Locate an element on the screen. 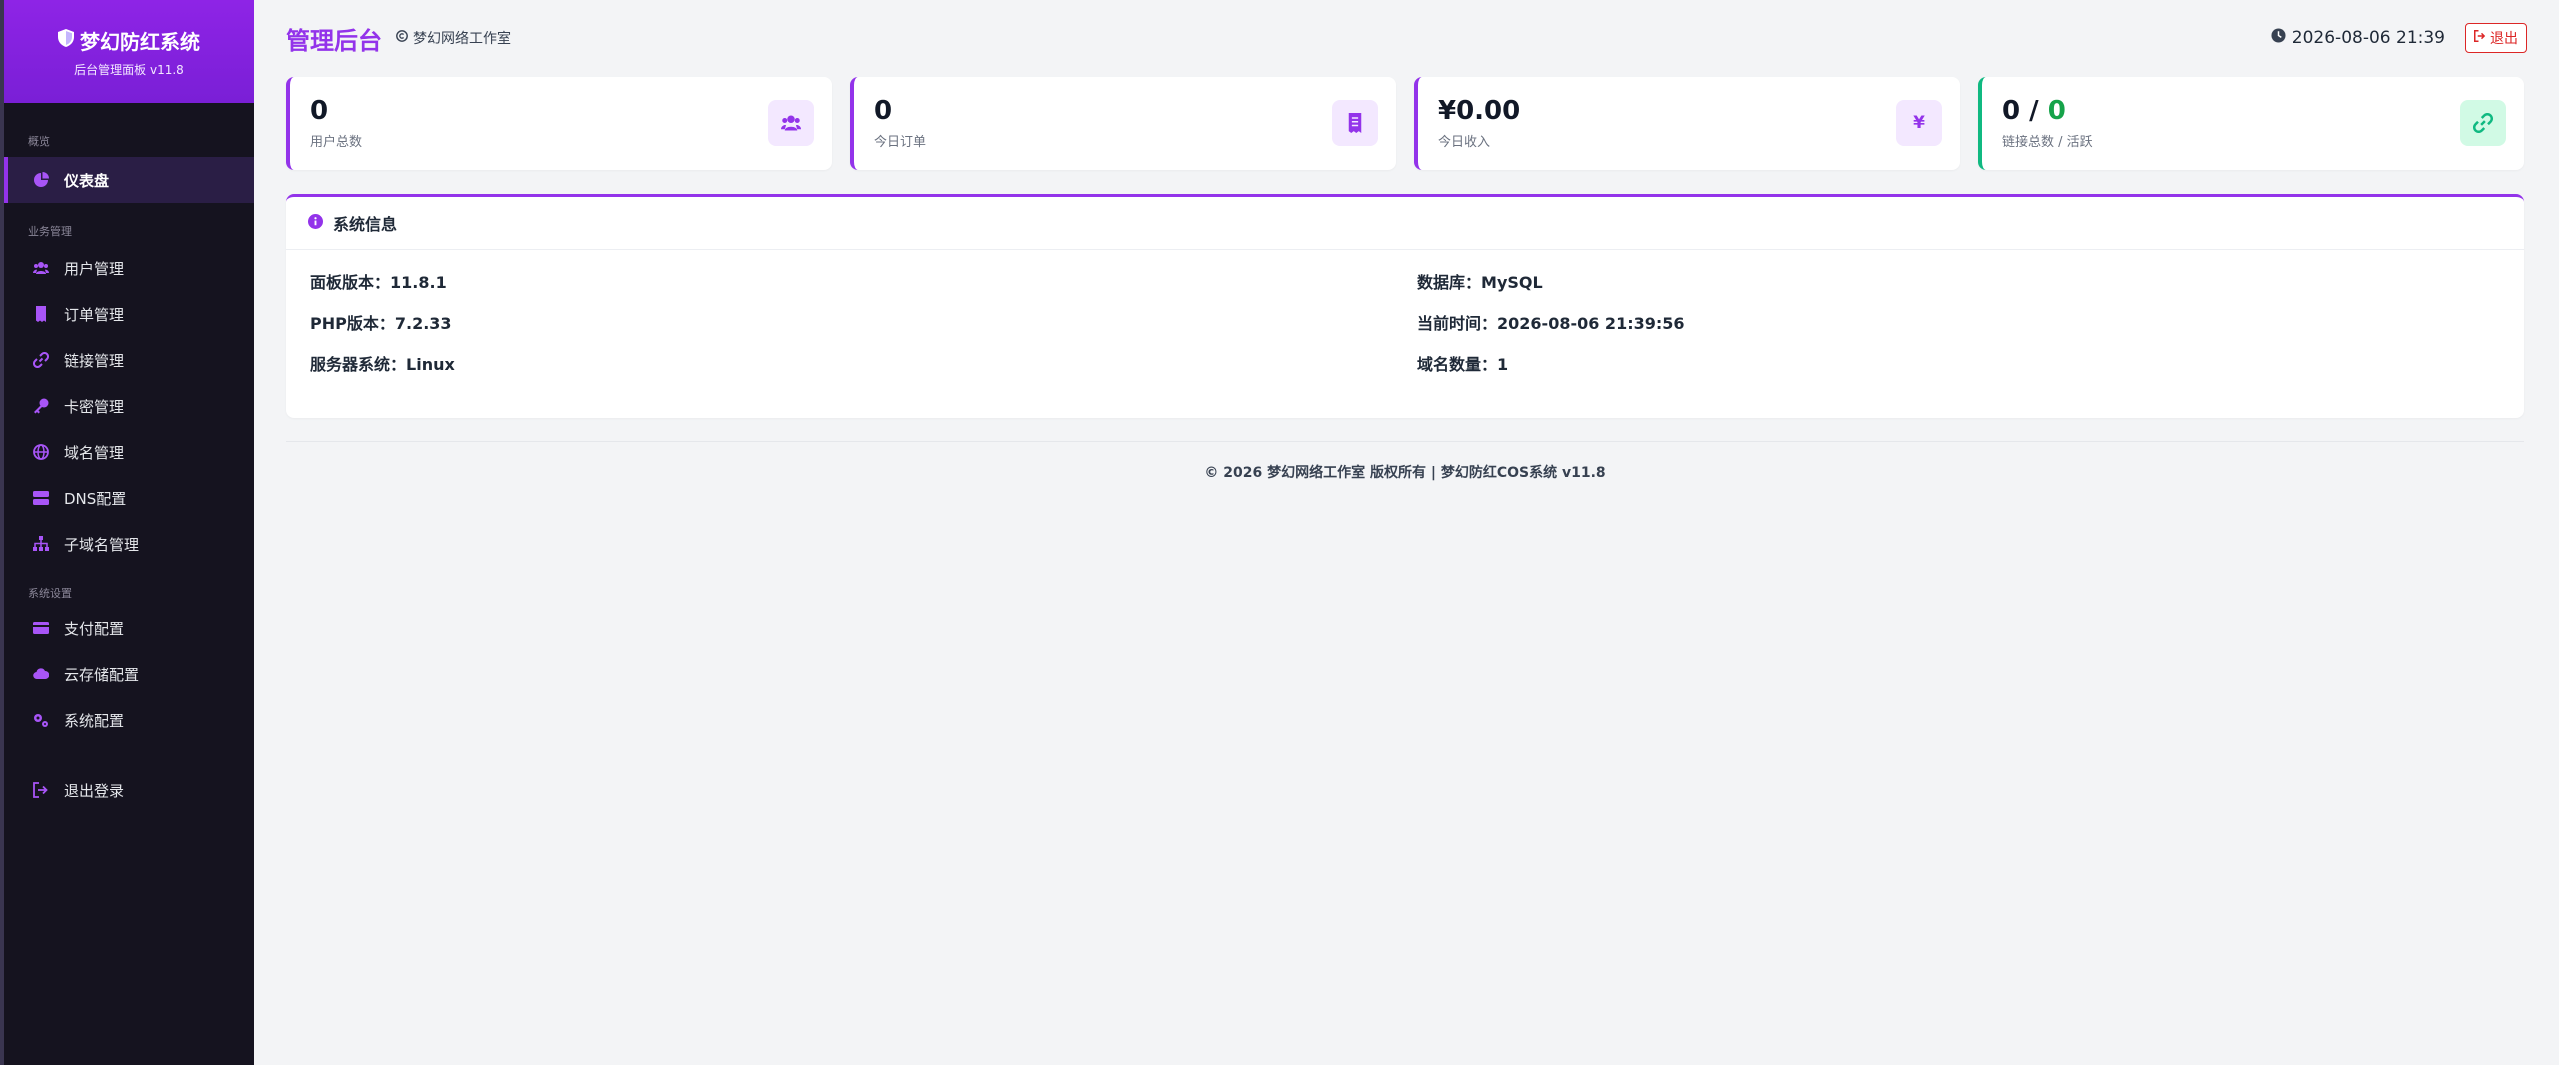 This screenshot has height=1065, width=2559. gears-icon is located at coordinates (41, 720).